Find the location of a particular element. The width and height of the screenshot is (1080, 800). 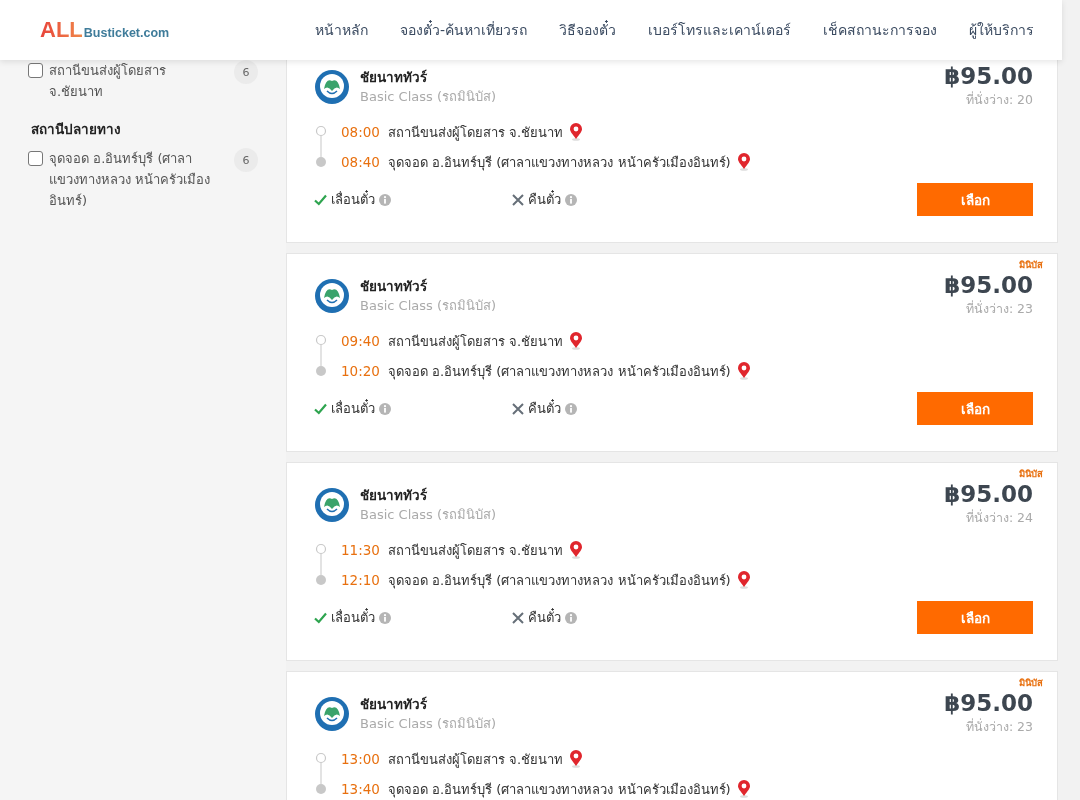

seats-available: ที่นั่งว่าง: 20 is located at coordinates (998, 100).